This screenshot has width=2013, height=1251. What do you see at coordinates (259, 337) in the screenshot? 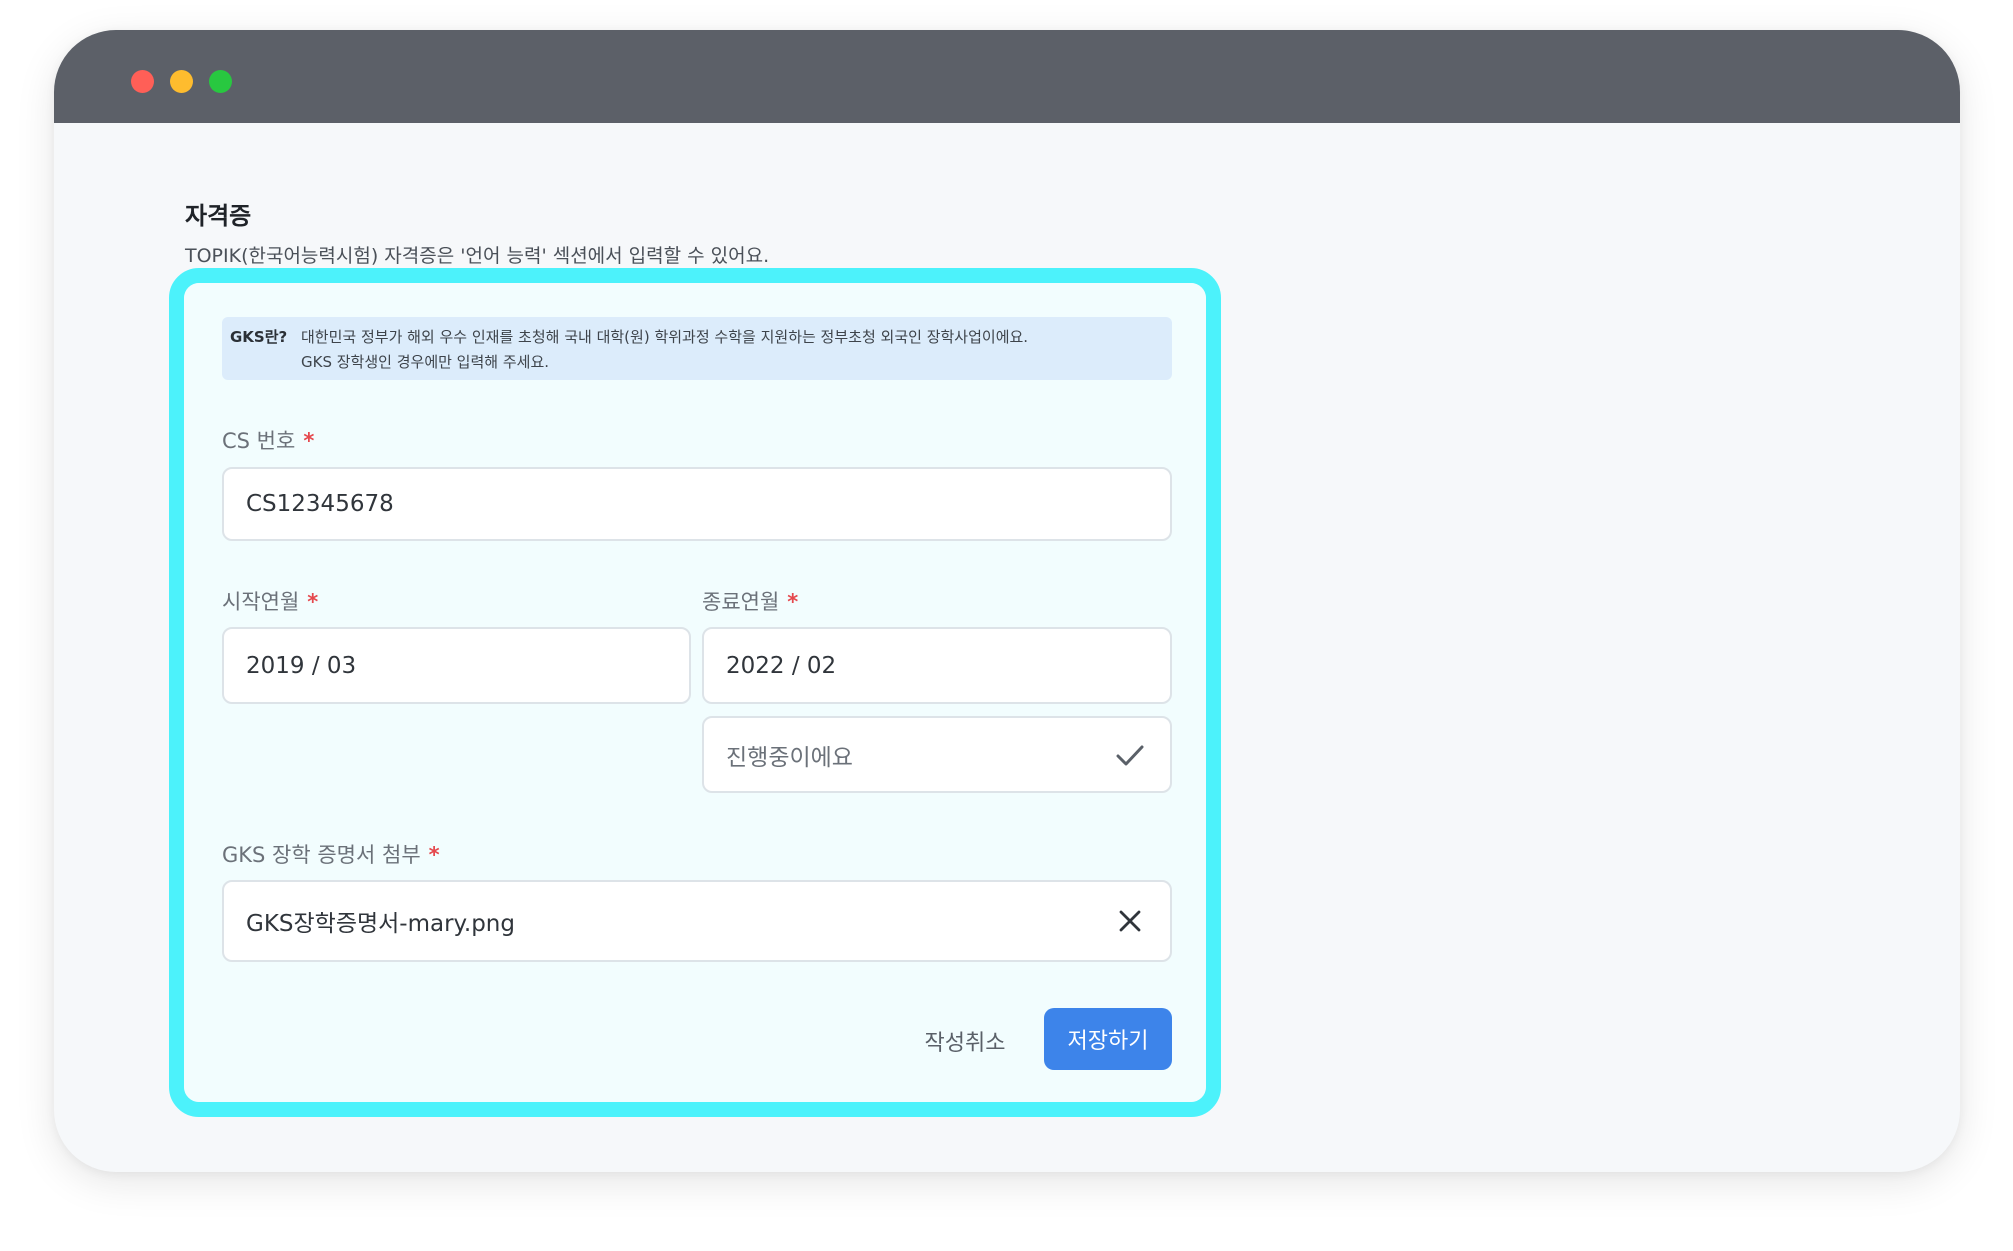
I see `notice-tag: GKS란?` at bounding box center [259, 337].